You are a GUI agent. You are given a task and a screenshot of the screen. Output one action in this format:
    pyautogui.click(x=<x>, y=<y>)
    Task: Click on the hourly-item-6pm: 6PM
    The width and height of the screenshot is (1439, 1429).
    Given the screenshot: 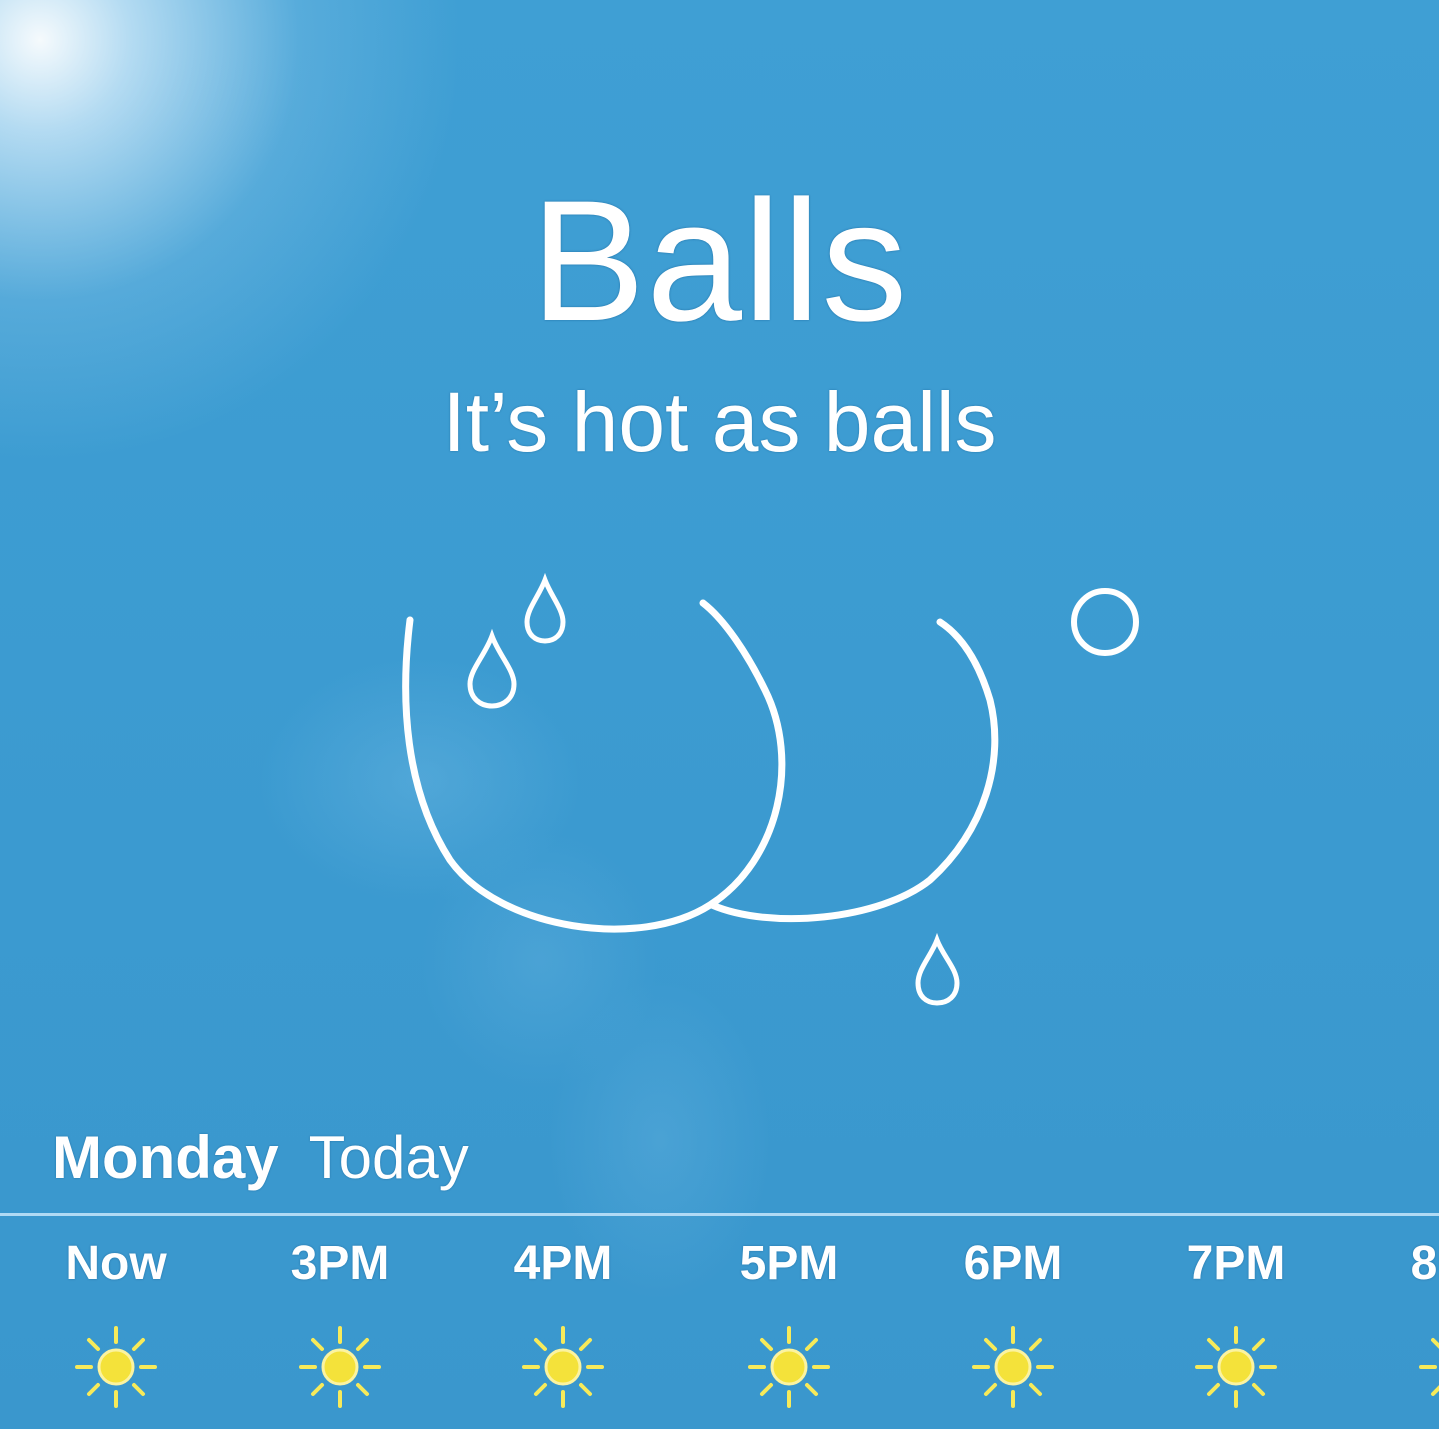 What is the action you would take?
    pyautogui.click(x=1013, y=1326)
    